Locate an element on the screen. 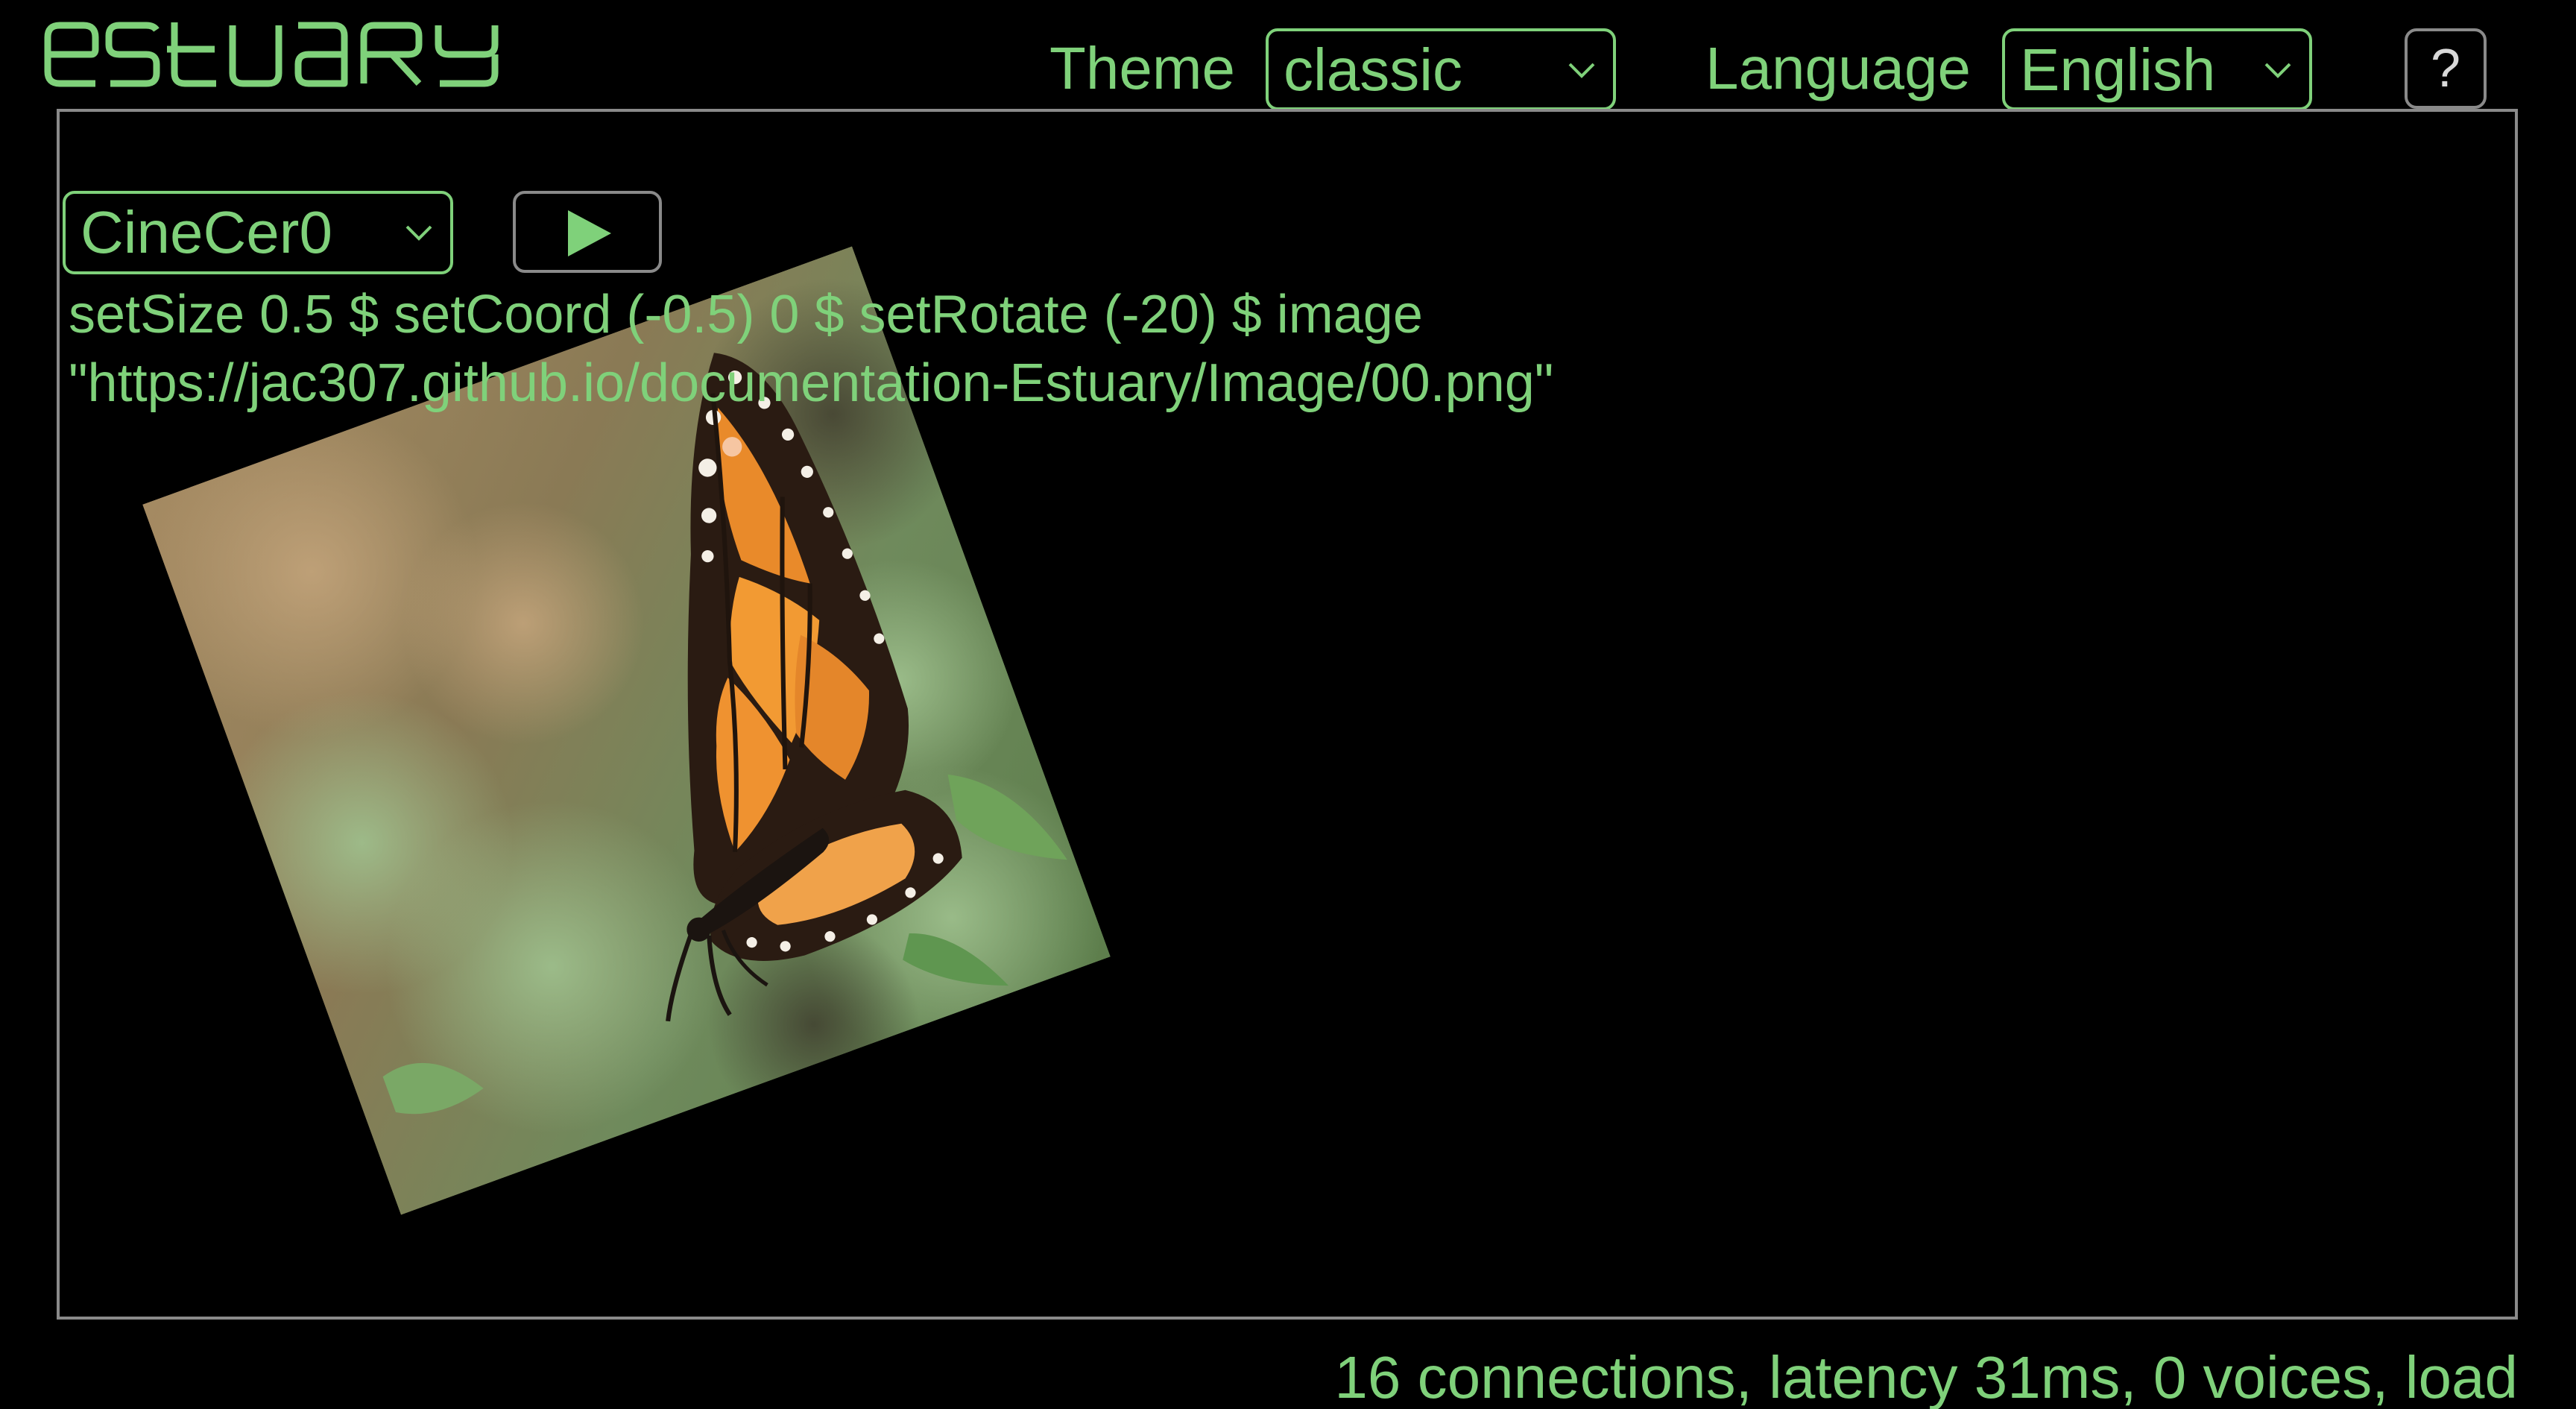  renderer-select: CineCer0 is located at coordinates (258, 232).